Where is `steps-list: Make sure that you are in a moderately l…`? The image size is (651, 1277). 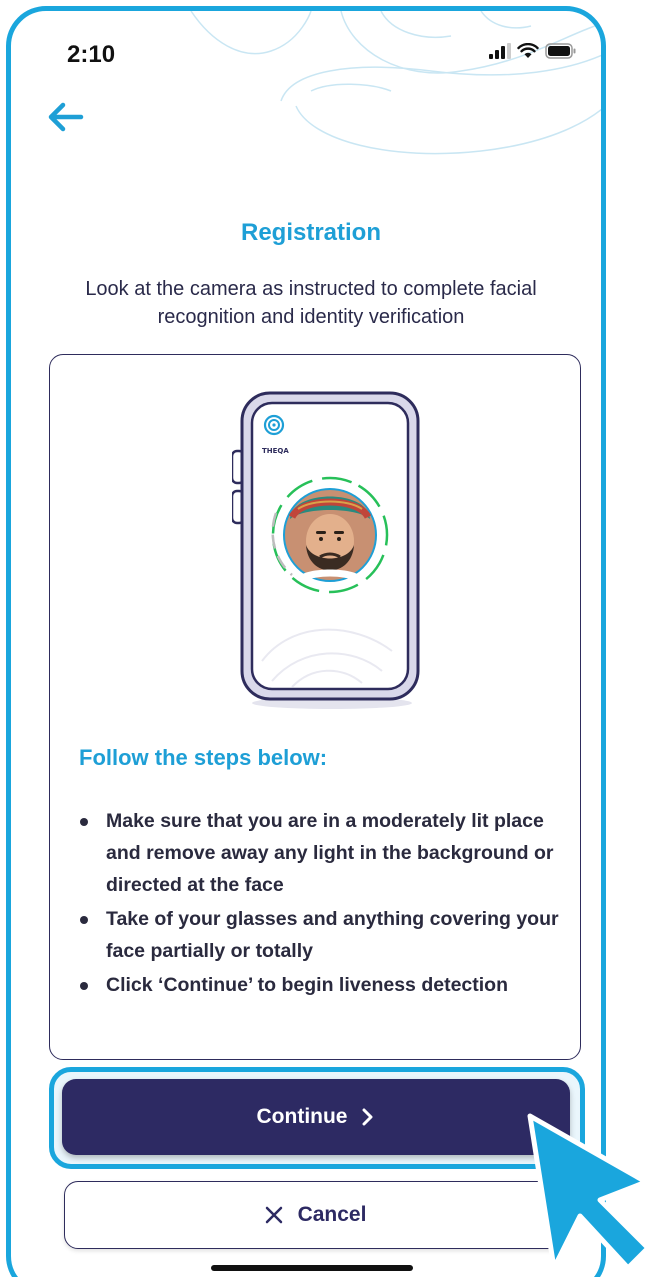 steps-list: Make sure that you are in a moderately l… is located at coordinates (319, 904).